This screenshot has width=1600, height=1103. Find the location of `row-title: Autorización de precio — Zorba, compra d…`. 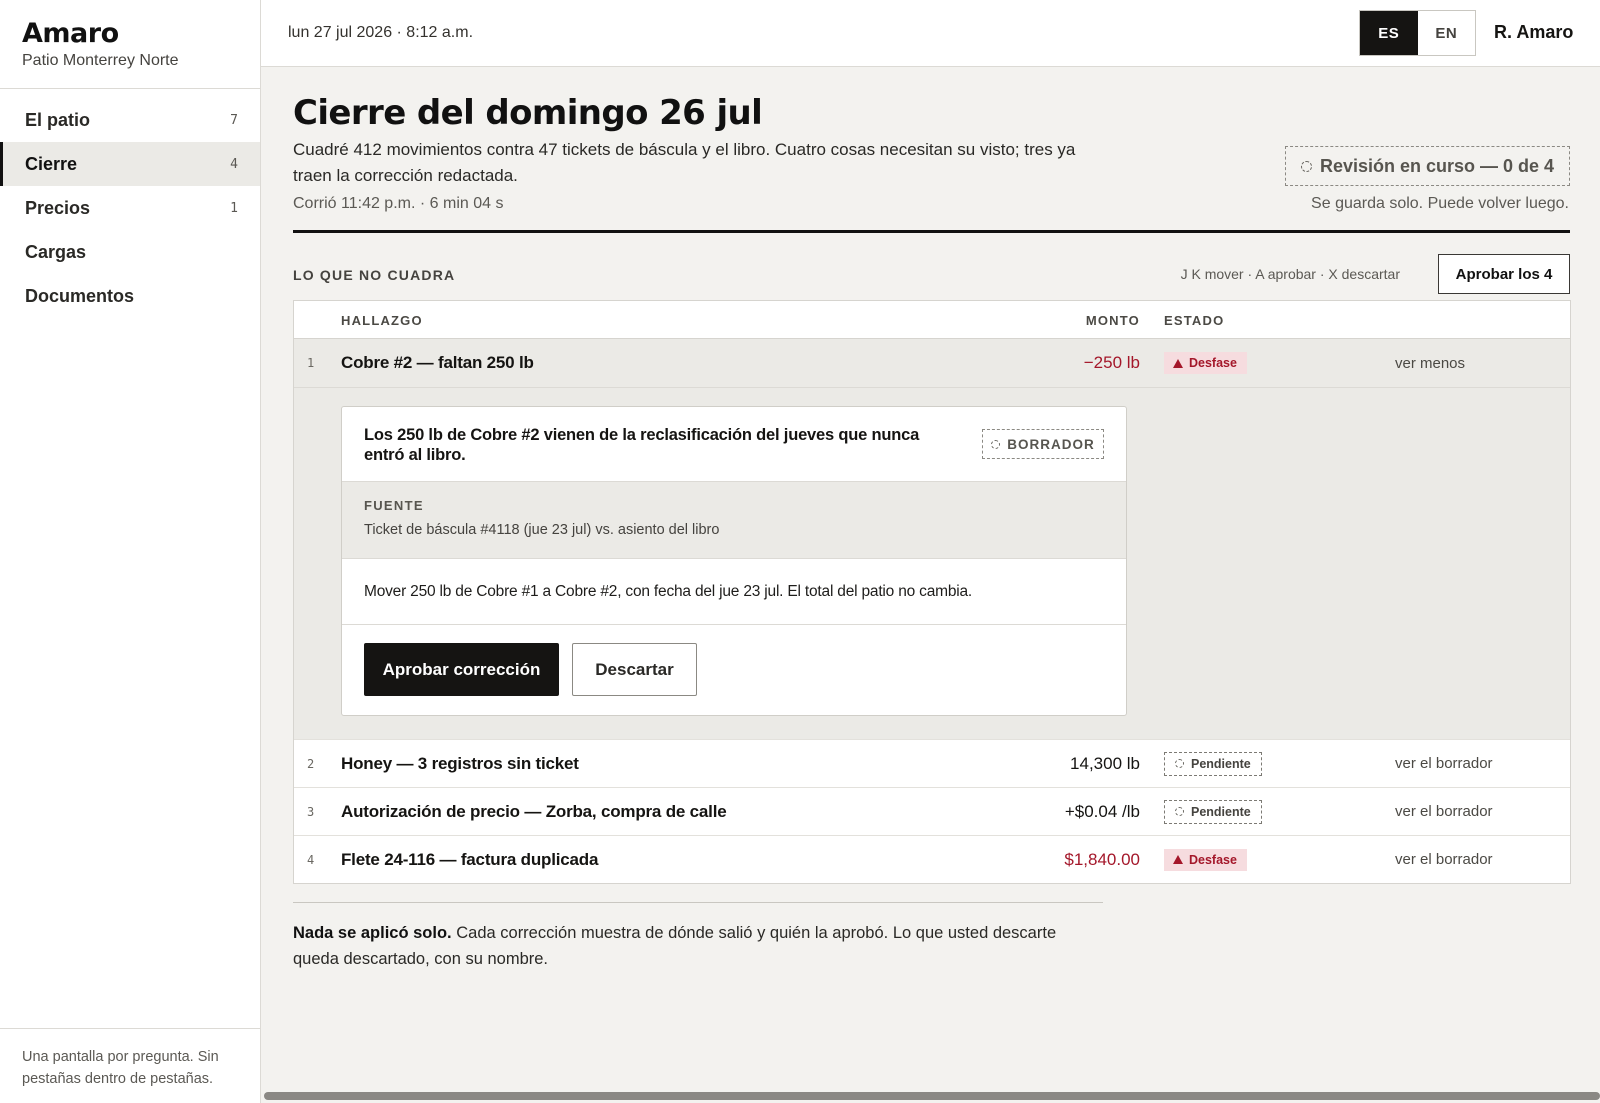

row-title: Autorización de precio — Zorba, compra d… is located at coordinates (534, 811).